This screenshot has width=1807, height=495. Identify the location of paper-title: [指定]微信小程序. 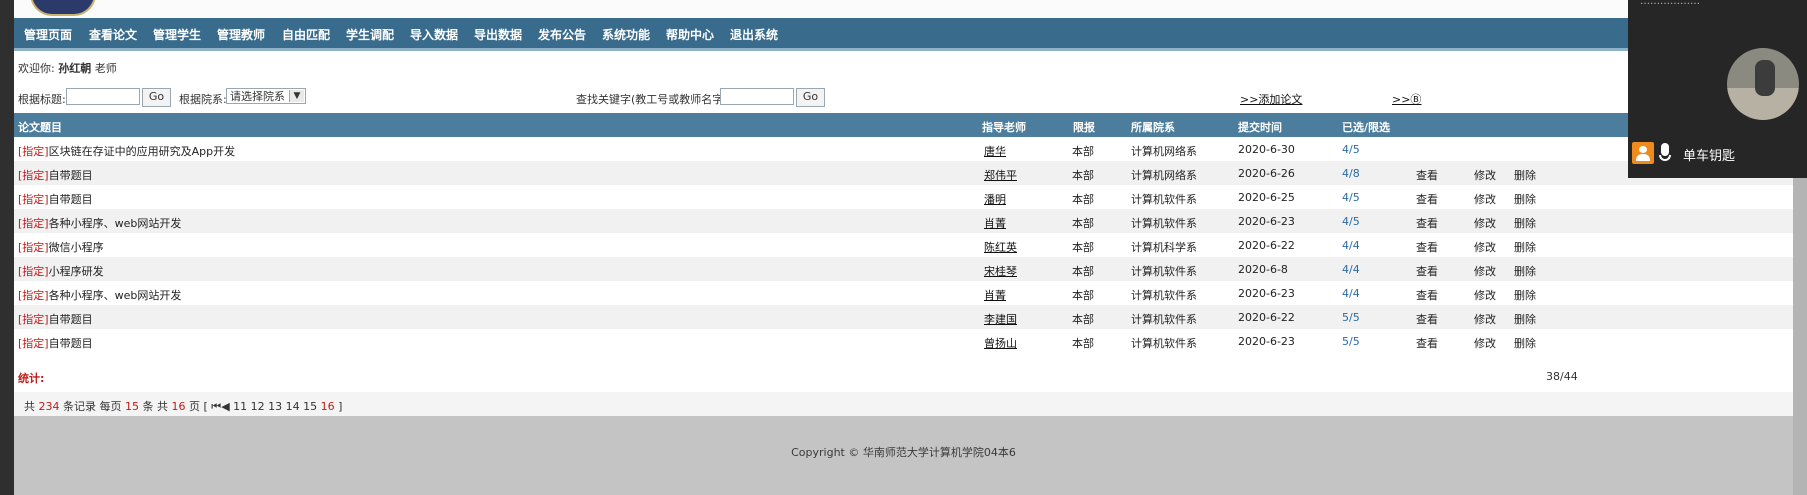
(61, 247).